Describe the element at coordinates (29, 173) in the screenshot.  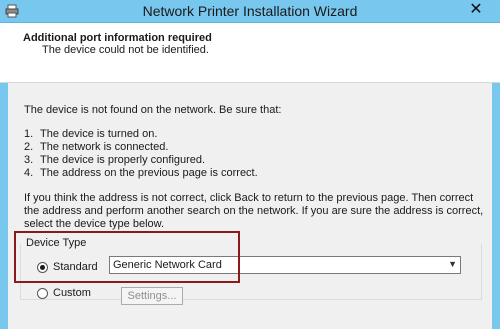
I see `list-item-number: 4.` at that location.